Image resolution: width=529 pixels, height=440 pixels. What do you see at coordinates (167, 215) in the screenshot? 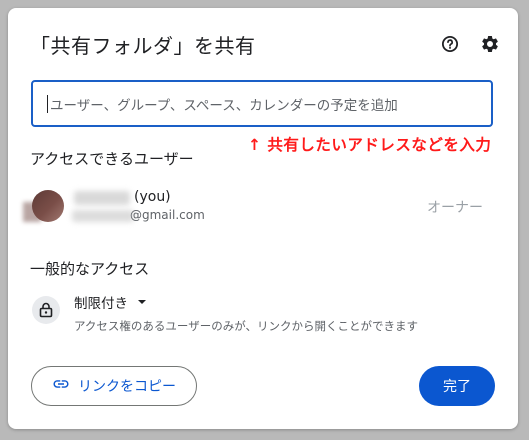
I see `user-email-suffix: @gmail.com` at bounding box center [167, 215].